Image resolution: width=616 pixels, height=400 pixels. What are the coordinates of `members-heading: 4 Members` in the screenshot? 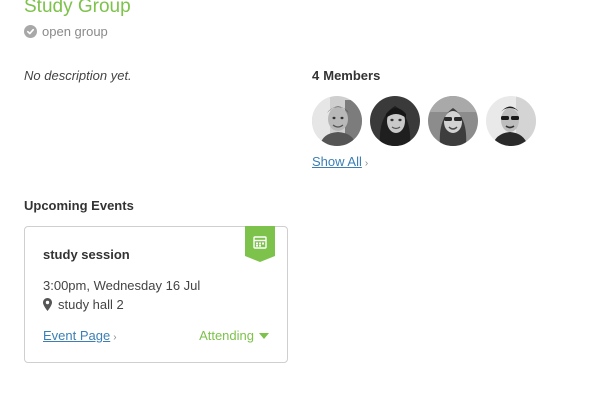 It's located at (346, 75).